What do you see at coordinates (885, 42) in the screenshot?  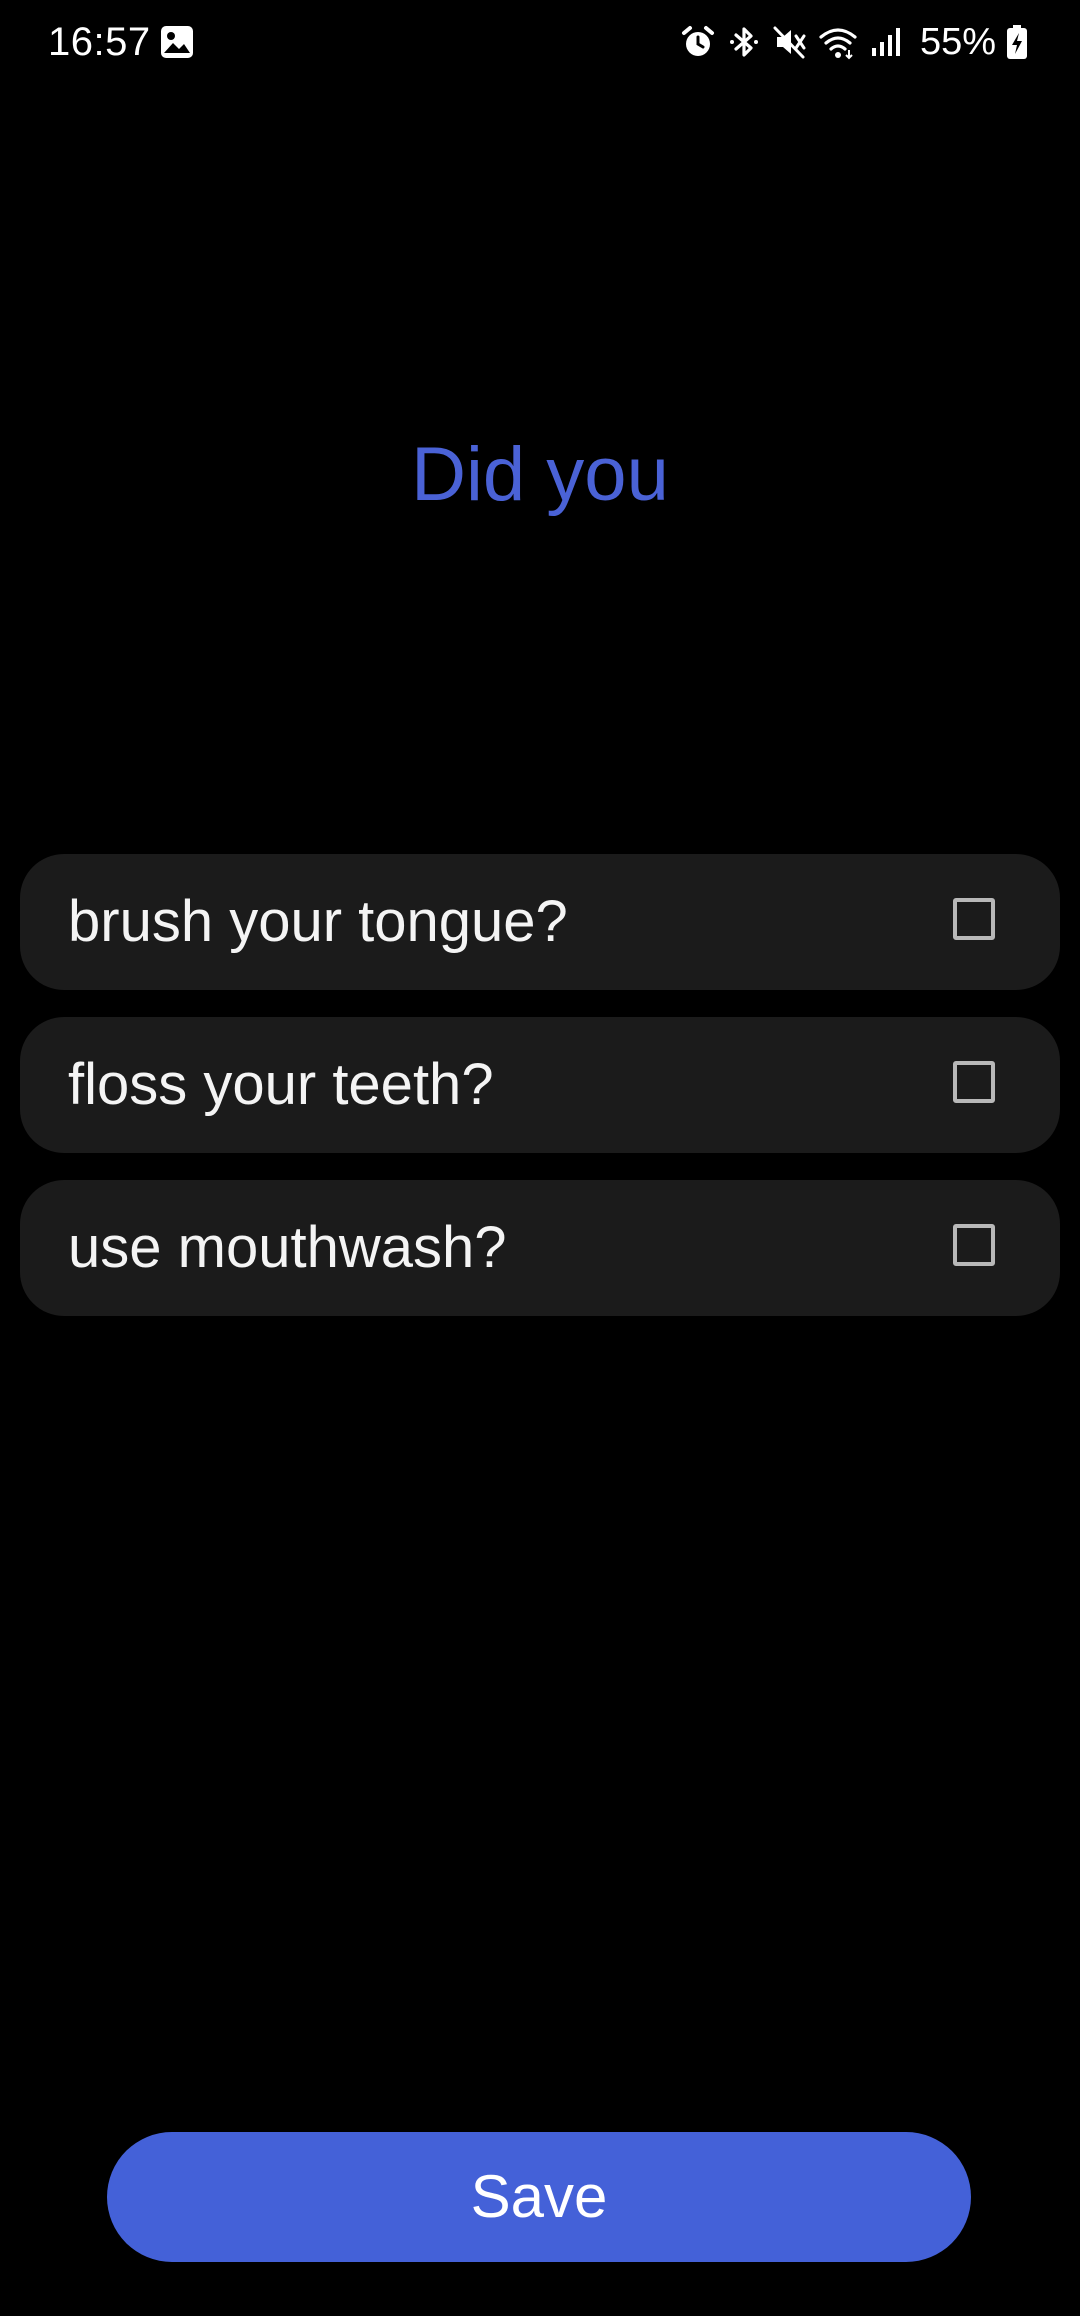 I see `signal-icon` at bounding box center [885, 42].